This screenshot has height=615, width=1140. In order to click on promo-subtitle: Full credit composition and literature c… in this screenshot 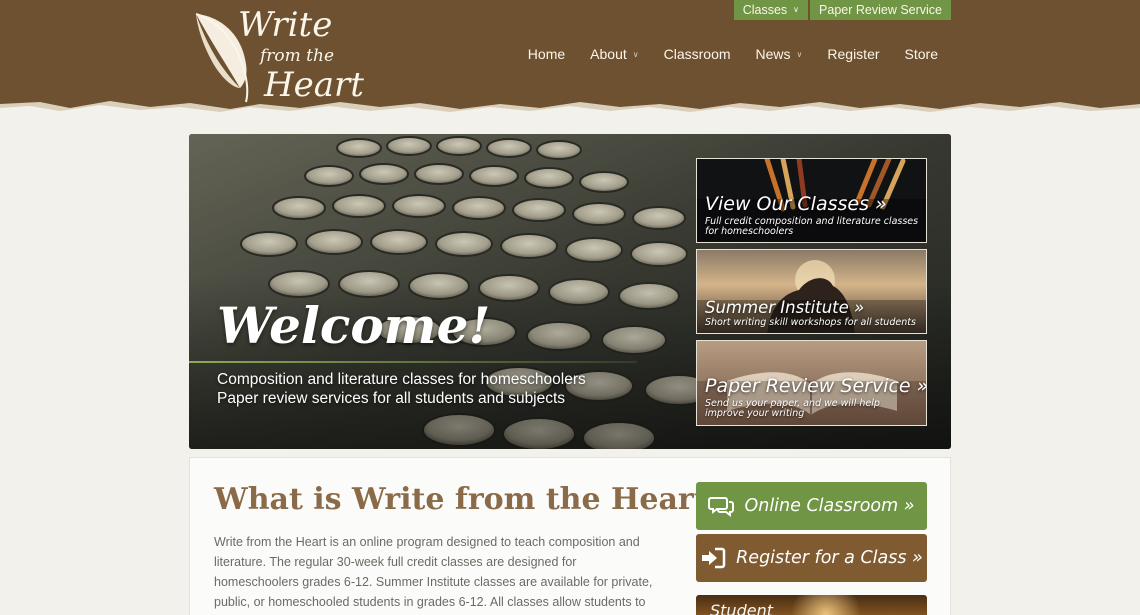, I will do `click(812, 226)`.